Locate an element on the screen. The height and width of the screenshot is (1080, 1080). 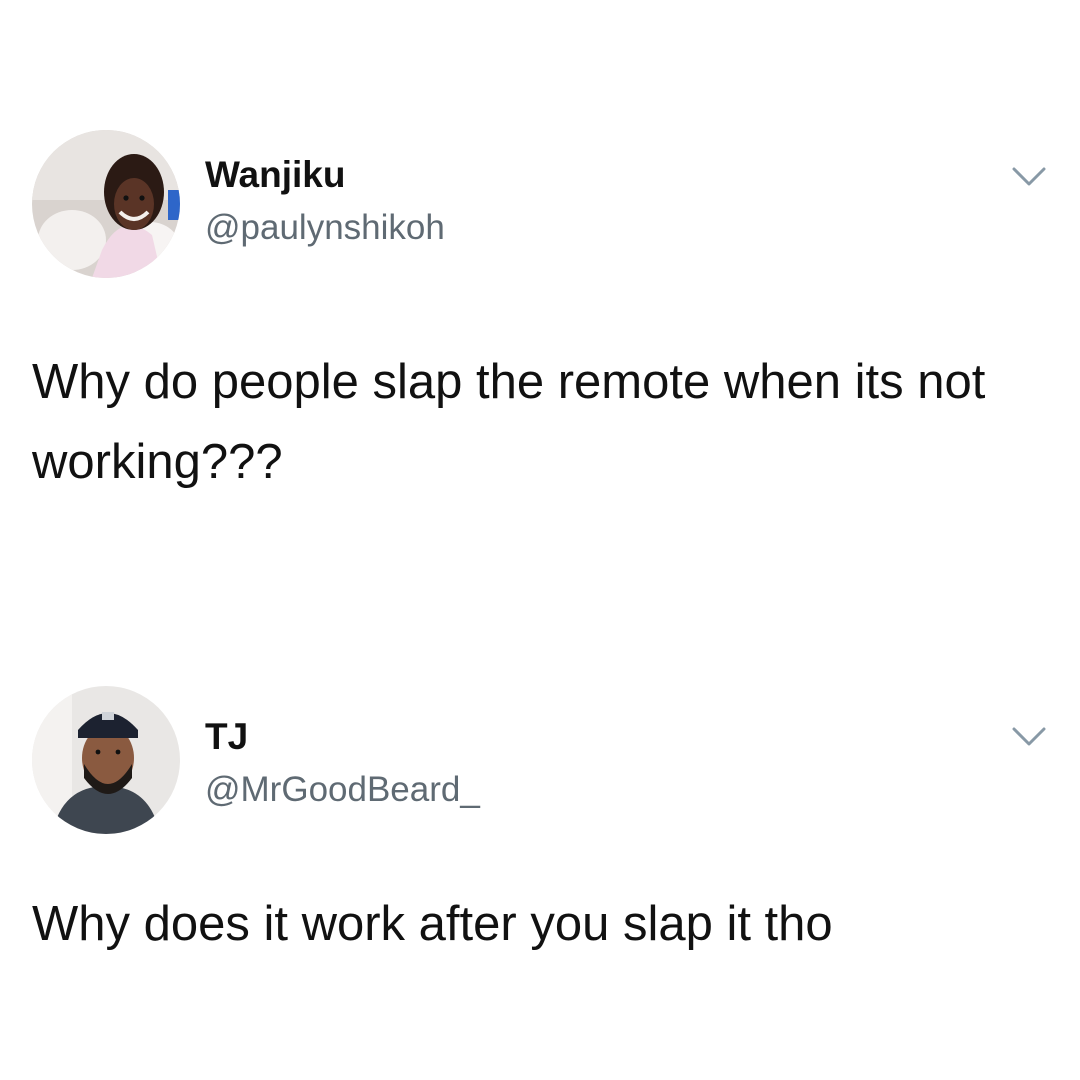
display-name: TJ is located at coordinates (226, 737).